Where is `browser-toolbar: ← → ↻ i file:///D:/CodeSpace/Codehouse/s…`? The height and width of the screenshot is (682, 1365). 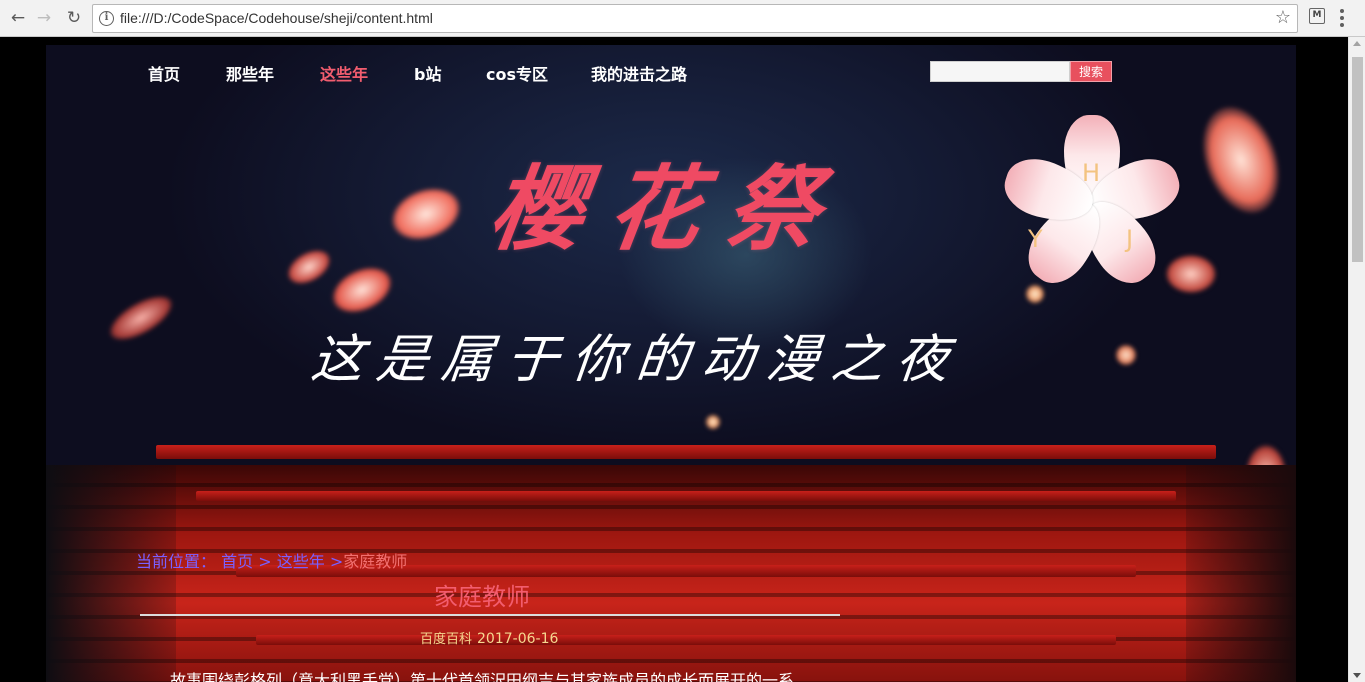
browser-toolbar: ← → ↻ i file:///D:/CodeSpace/Codehouse/s… is located at coordinates (682, 18).